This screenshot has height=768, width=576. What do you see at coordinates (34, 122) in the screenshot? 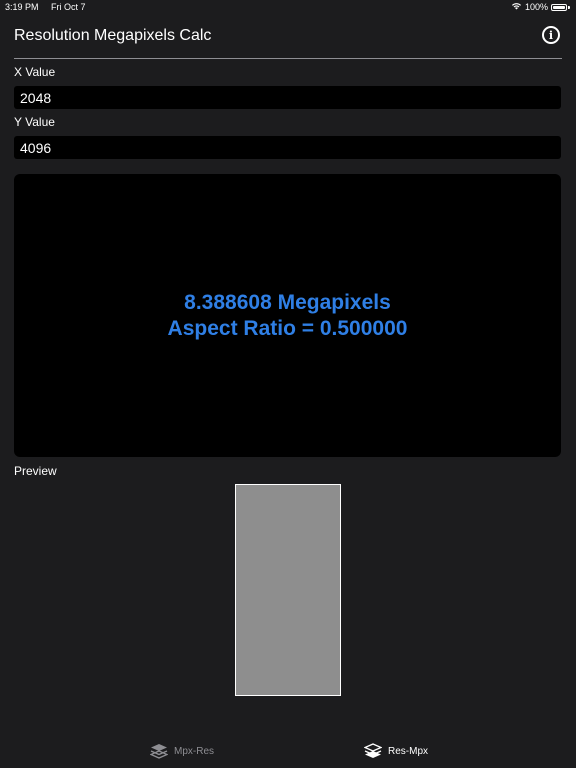
I see `y-value-label: Y Value` at bounding box center [34, 122].